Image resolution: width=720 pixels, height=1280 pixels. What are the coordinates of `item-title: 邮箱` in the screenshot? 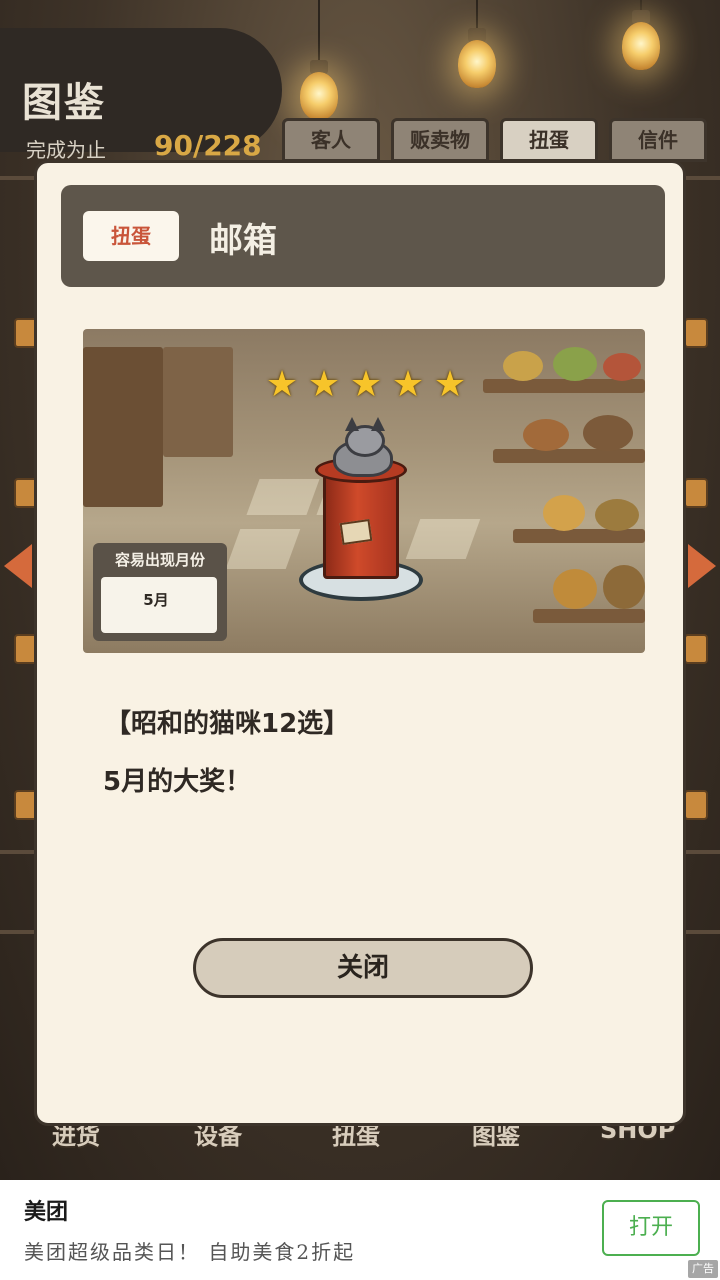 It's located at (243, 241).